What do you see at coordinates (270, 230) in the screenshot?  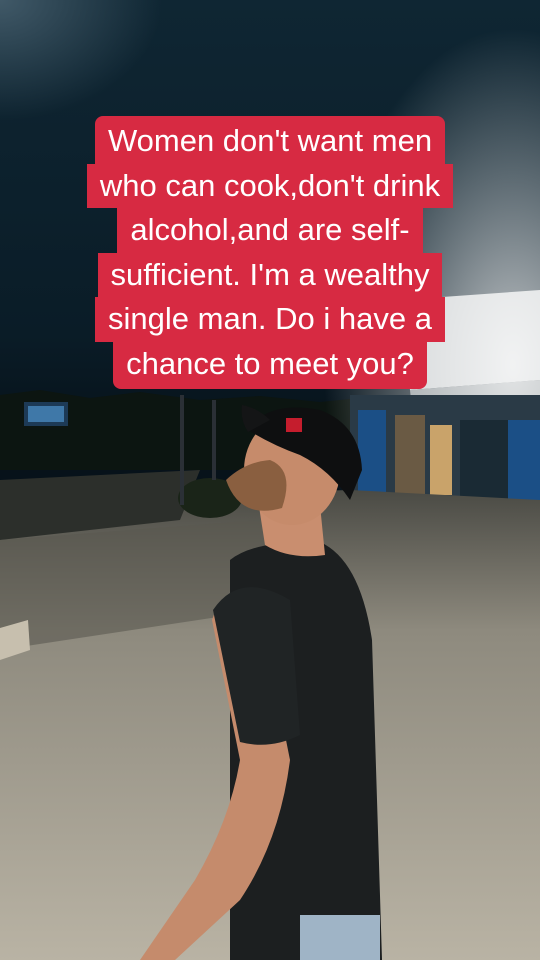 I see `caption-line: alcohol,and are self-` at bounding box center [270, 230].